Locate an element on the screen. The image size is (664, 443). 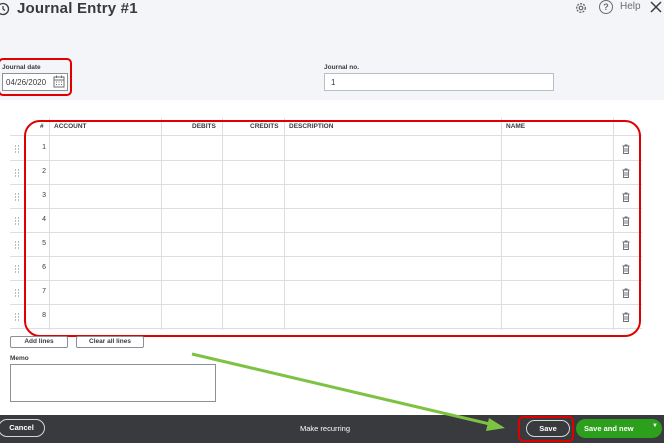
row-number: 7 is located at coordinates (44, 291).